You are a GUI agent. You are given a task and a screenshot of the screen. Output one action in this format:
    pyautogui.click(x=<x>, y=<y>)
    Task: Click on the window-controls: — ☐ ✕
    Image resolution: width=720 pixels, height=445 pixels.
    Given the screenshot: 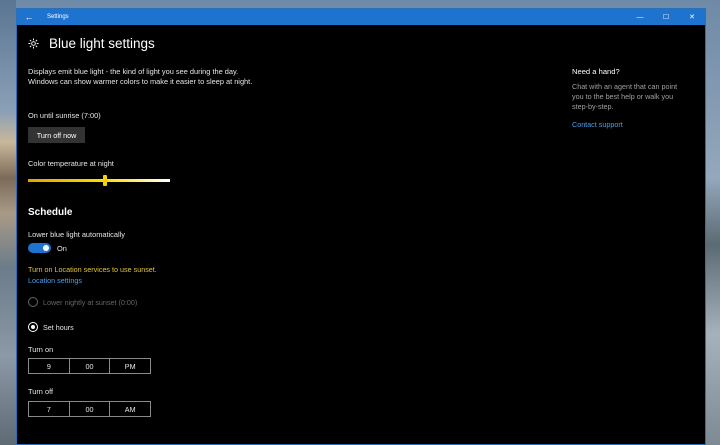 What is the action you would take?
    pyautogui.click(x=666, y=17)
    